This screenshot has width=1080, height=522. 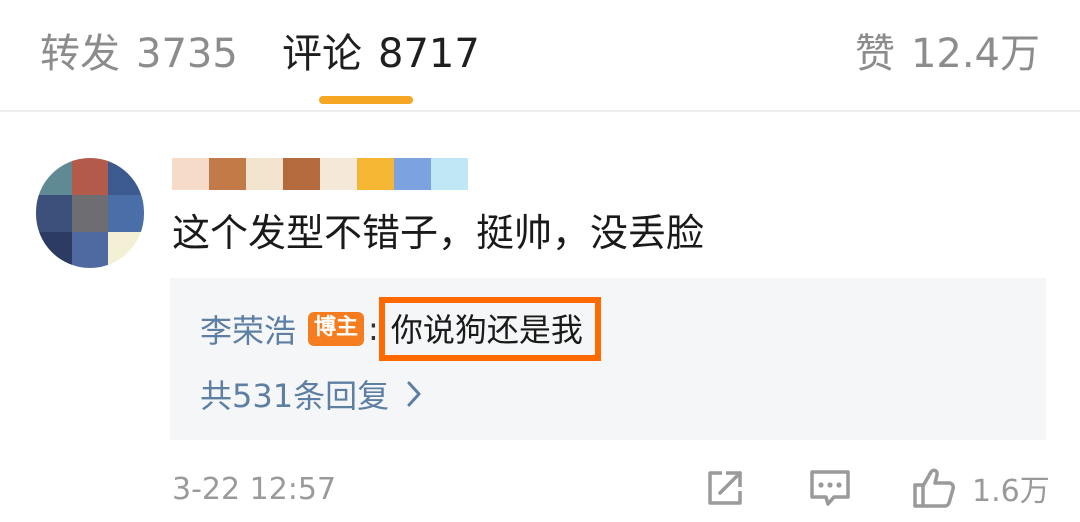 What do you see at coordinates (414, 394) in the screenshot?
I see `chevron-right-icon` at bounding box center [414, 394].